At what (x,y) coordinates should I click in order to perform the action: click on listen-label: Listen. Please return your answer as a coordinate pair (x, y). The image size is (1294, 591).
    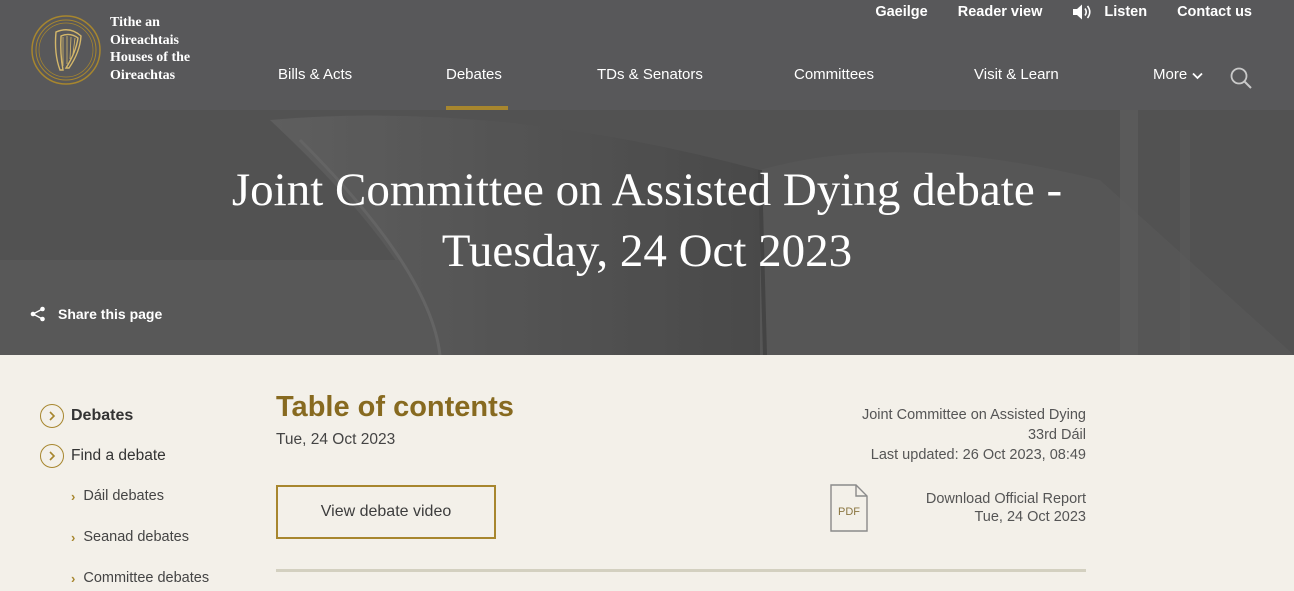
    Looking at the image, I should click on (1126, 12).